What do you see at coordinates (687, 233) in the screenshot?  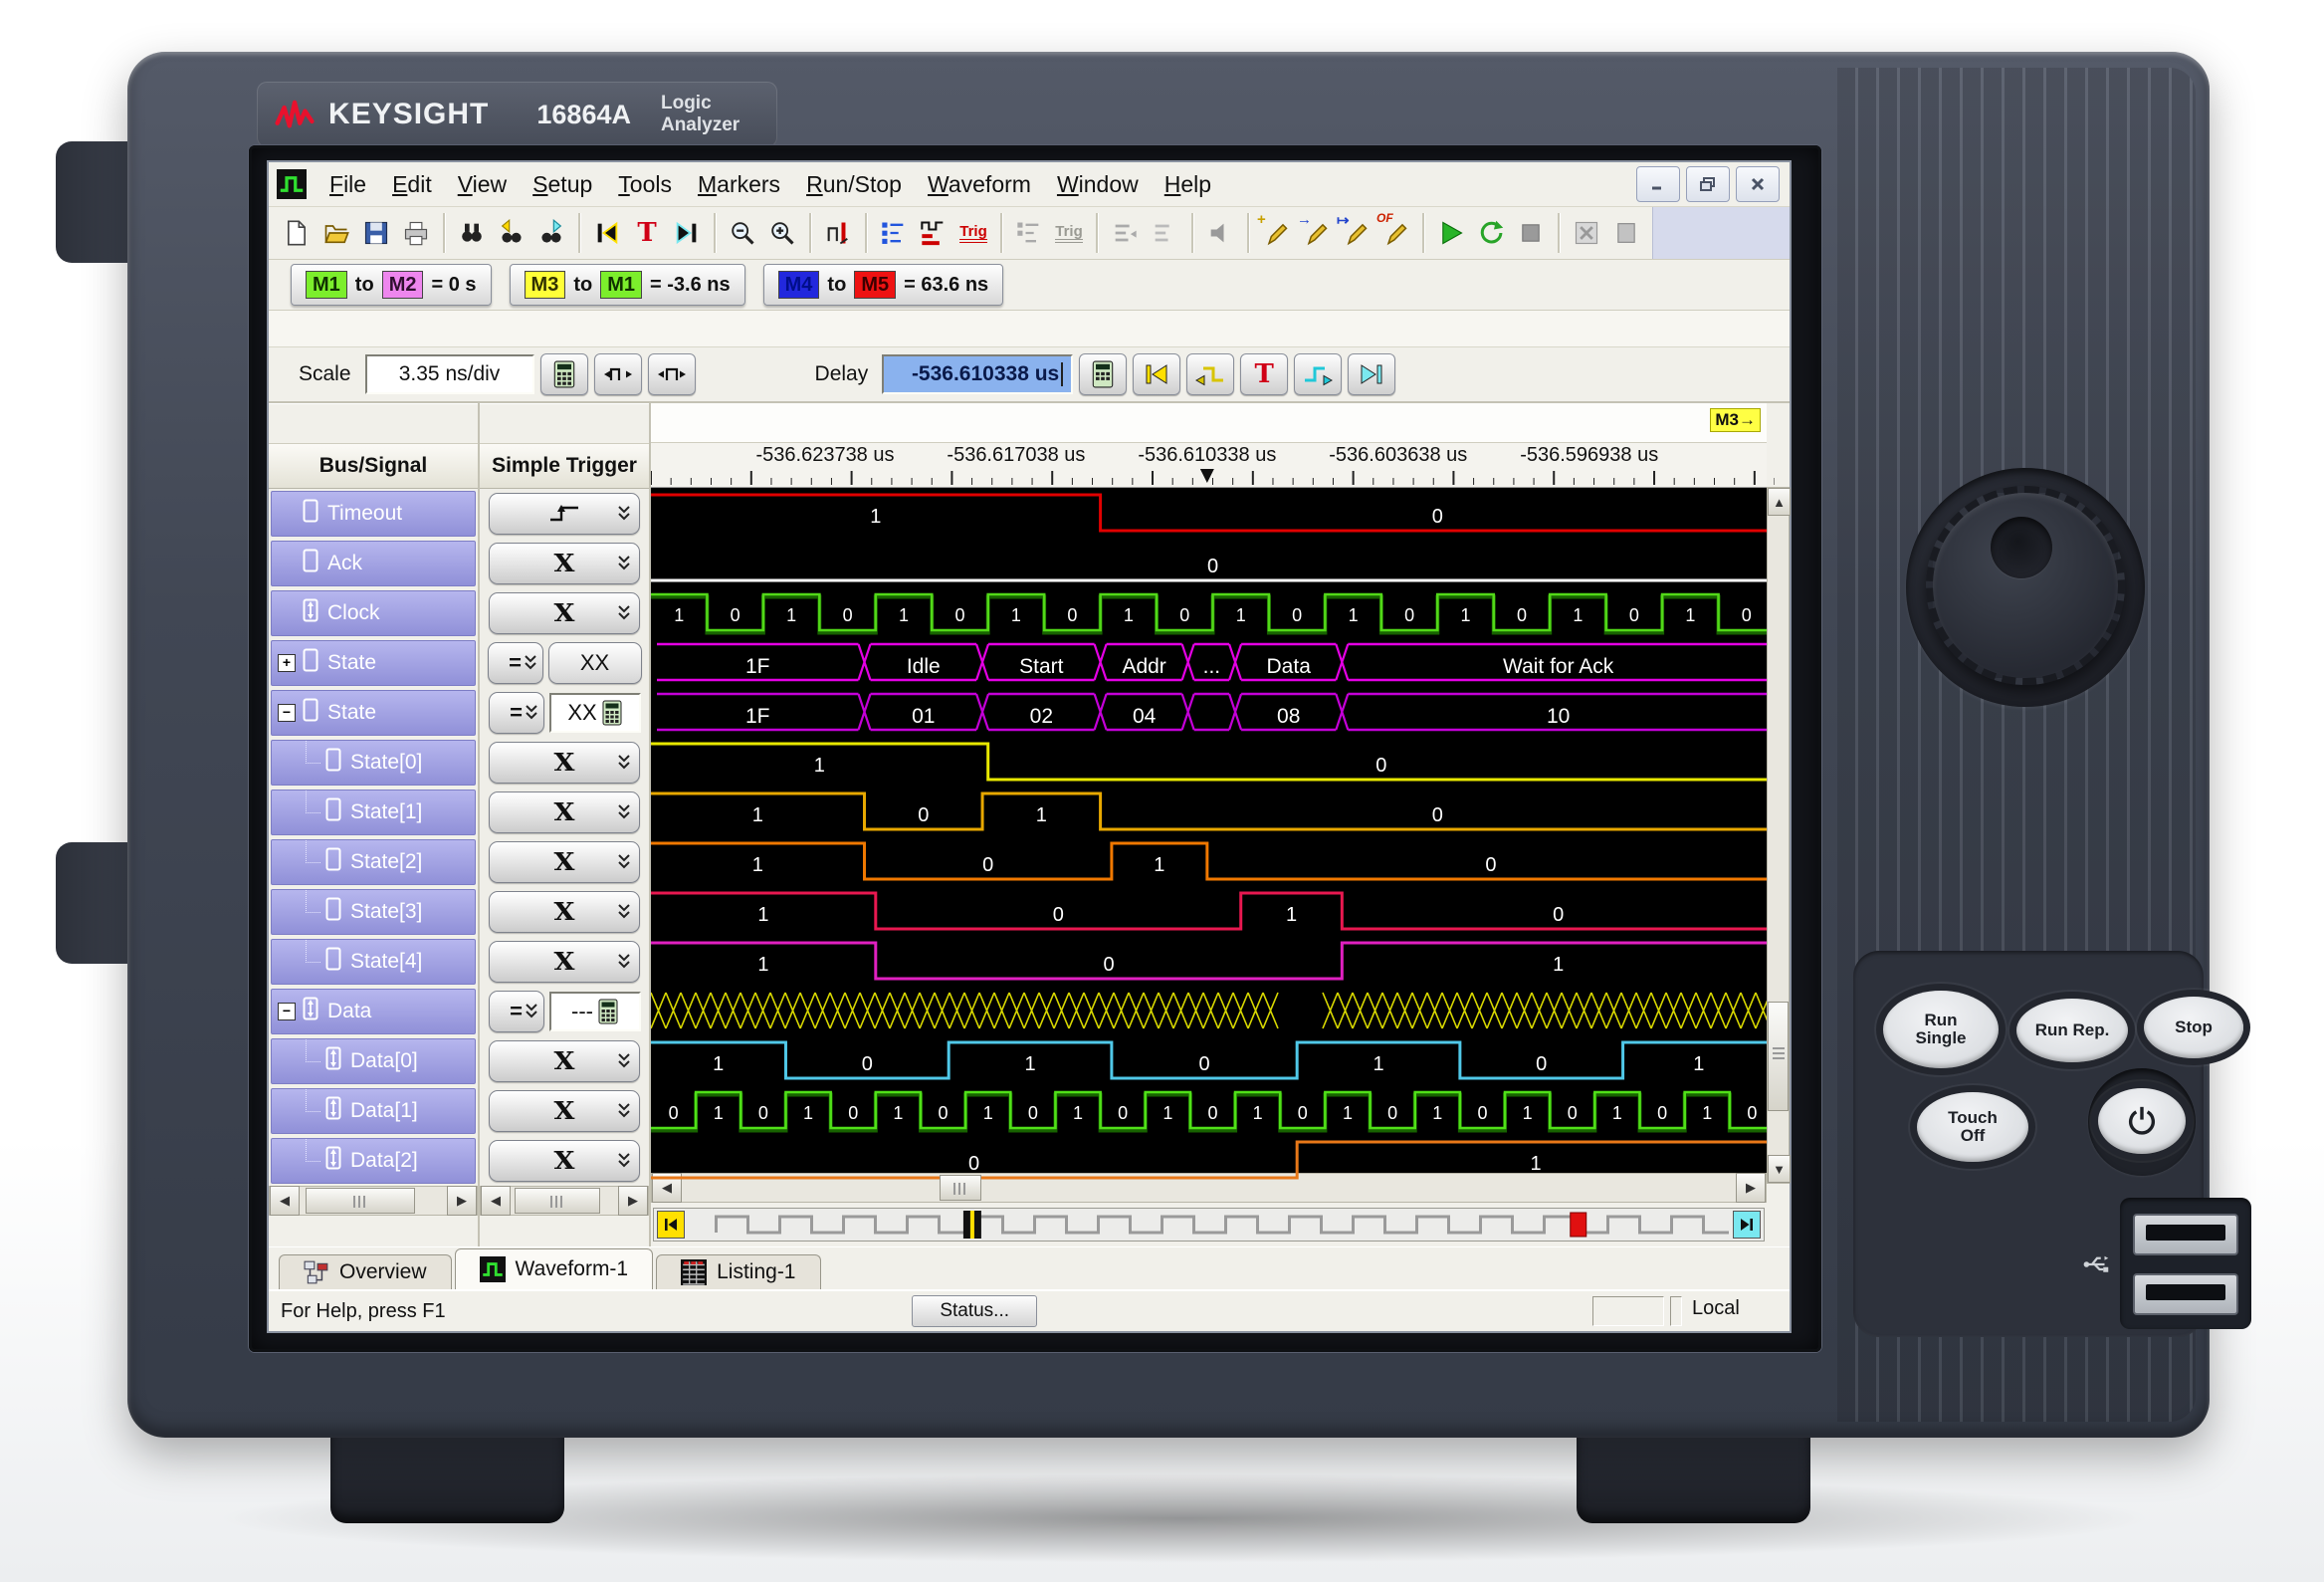 I see `goto-end-icon` at bounding box center [687, 233].